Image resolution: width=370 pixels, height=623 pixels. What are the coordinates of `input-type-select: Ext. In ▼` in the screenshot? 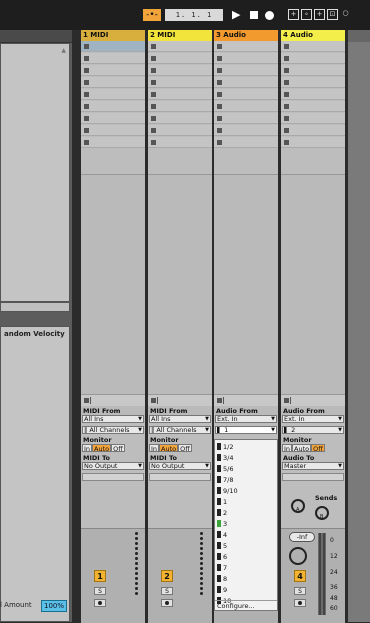 It's located at (246, 419).